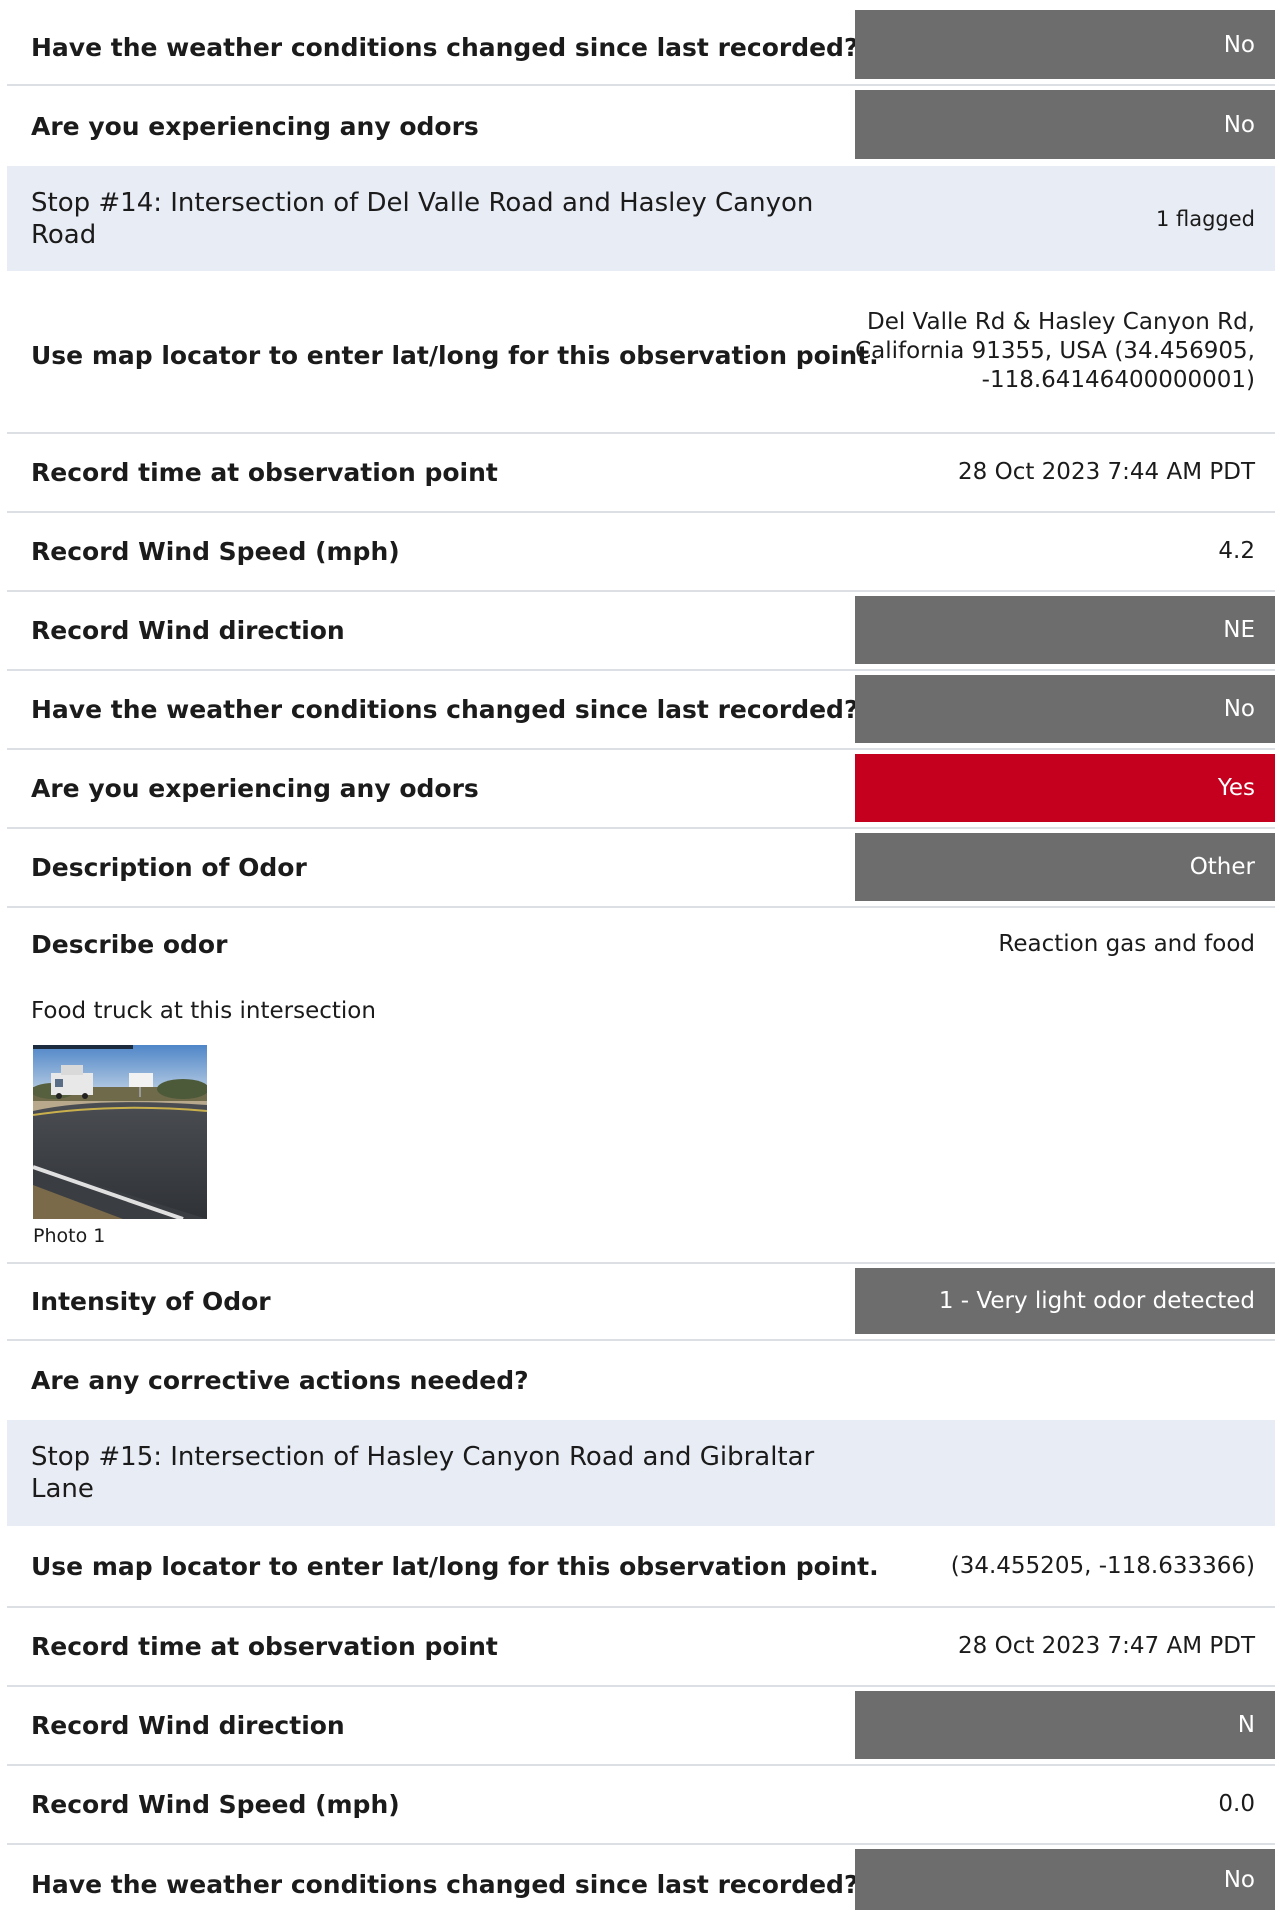 This screenshot has height=1910, width=1275. Describe the element at coordinates (641, 868) in the screenshot. I see `question-row: Description of Odor Other` at that location.